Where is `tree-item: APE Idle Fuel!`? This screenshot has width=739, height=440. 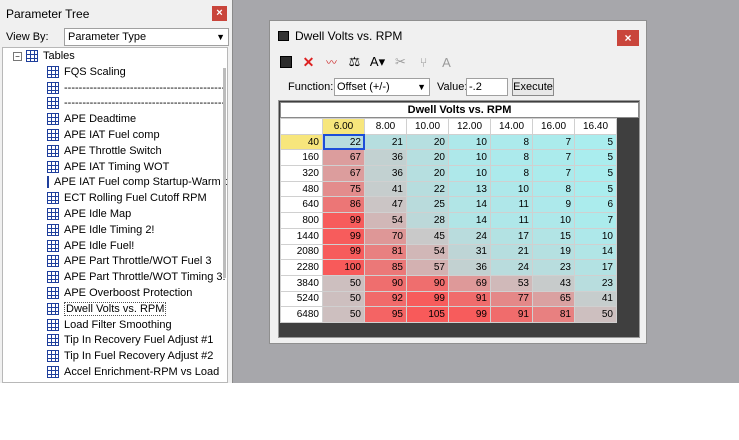 tree-item: APE Idle Fuel! is located at coordinates (137, 246).